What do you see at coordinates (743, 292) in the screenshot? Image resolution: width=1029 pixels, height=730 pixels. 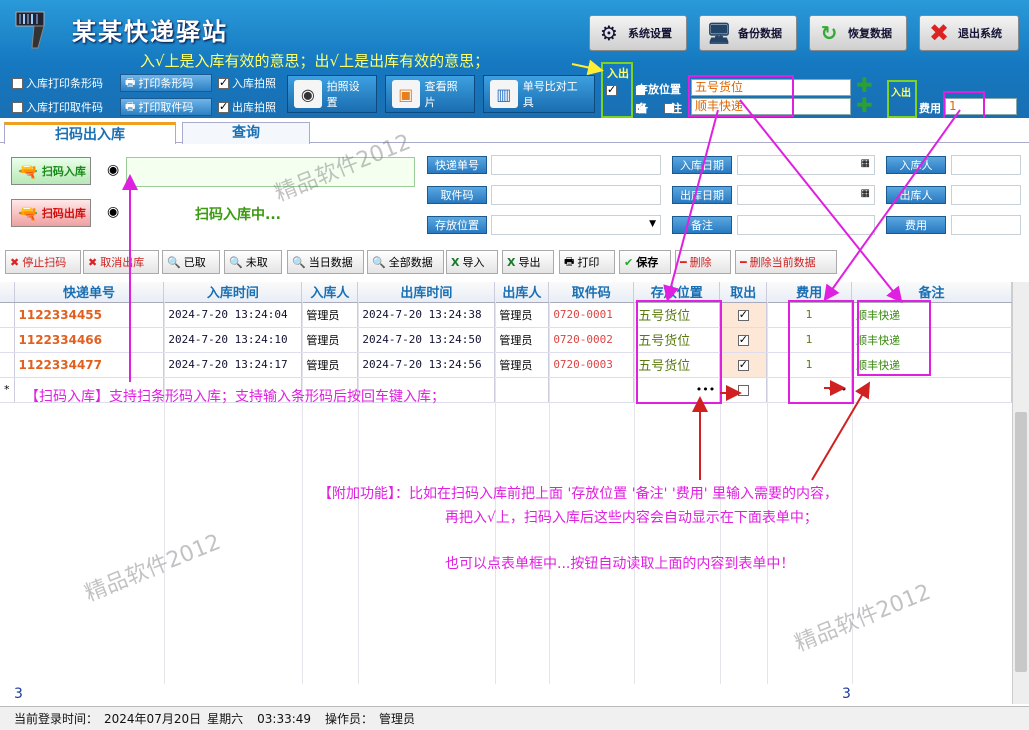 I see `column-header: 取出` at bounding box center [743, 292].